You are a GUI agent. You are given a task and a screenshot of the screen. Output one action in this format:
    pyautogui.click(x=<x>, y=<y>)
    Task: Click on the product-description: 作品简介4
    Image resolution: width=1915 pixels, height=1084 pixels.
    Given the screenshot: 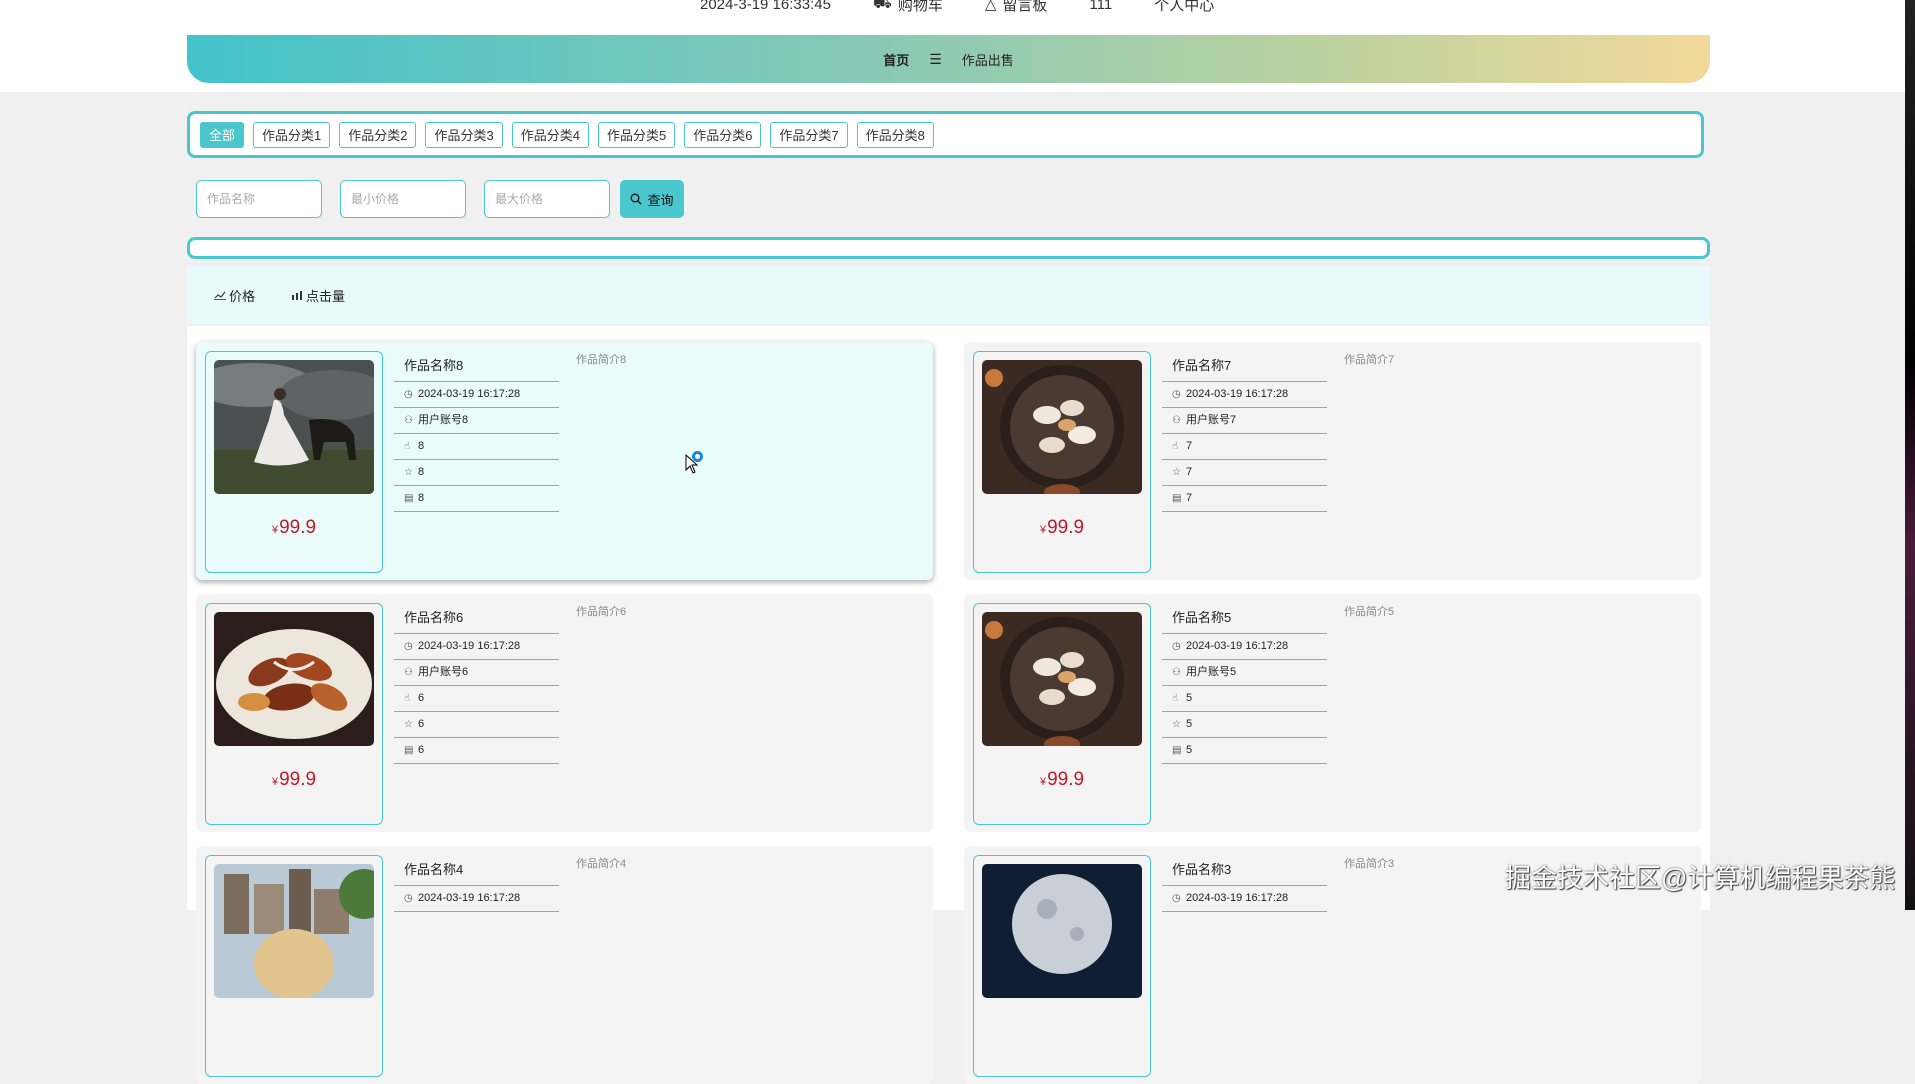 What is the action you would take?
    pyautogui.click(x=601, y=864)
    